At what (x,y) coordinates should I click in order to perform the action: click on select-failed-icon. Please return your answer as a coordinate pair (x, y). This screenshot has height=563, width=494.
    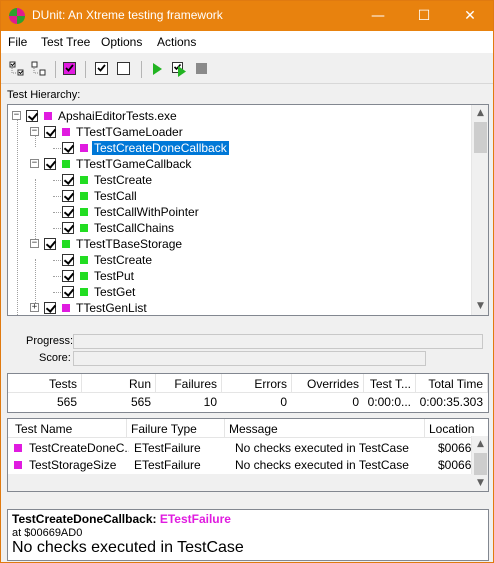
    Looking at the image, I should click on (70, 69).